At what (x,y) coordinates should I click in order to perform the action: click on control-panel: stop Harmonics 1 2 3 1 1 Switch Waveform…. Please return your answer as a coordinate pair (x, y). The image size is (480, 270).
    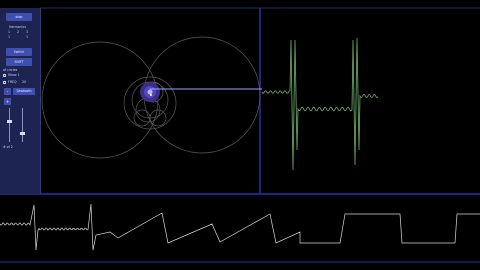
    Looking at the image, I should click on (20, 101).